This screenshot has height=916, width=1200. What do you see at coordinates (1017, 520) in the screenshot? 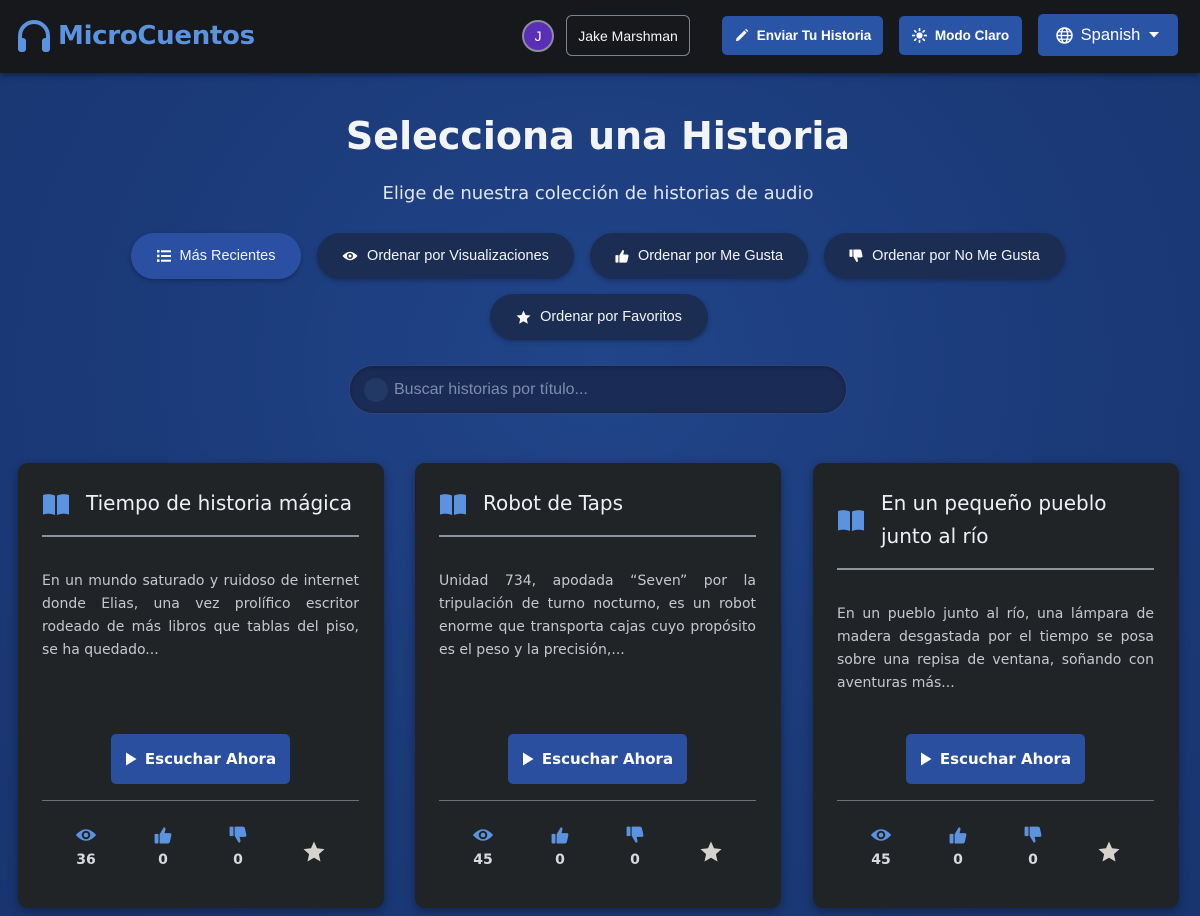
I see `story-title: En un pequeño pueblo junto al río` at bounding box center [1017, 520].